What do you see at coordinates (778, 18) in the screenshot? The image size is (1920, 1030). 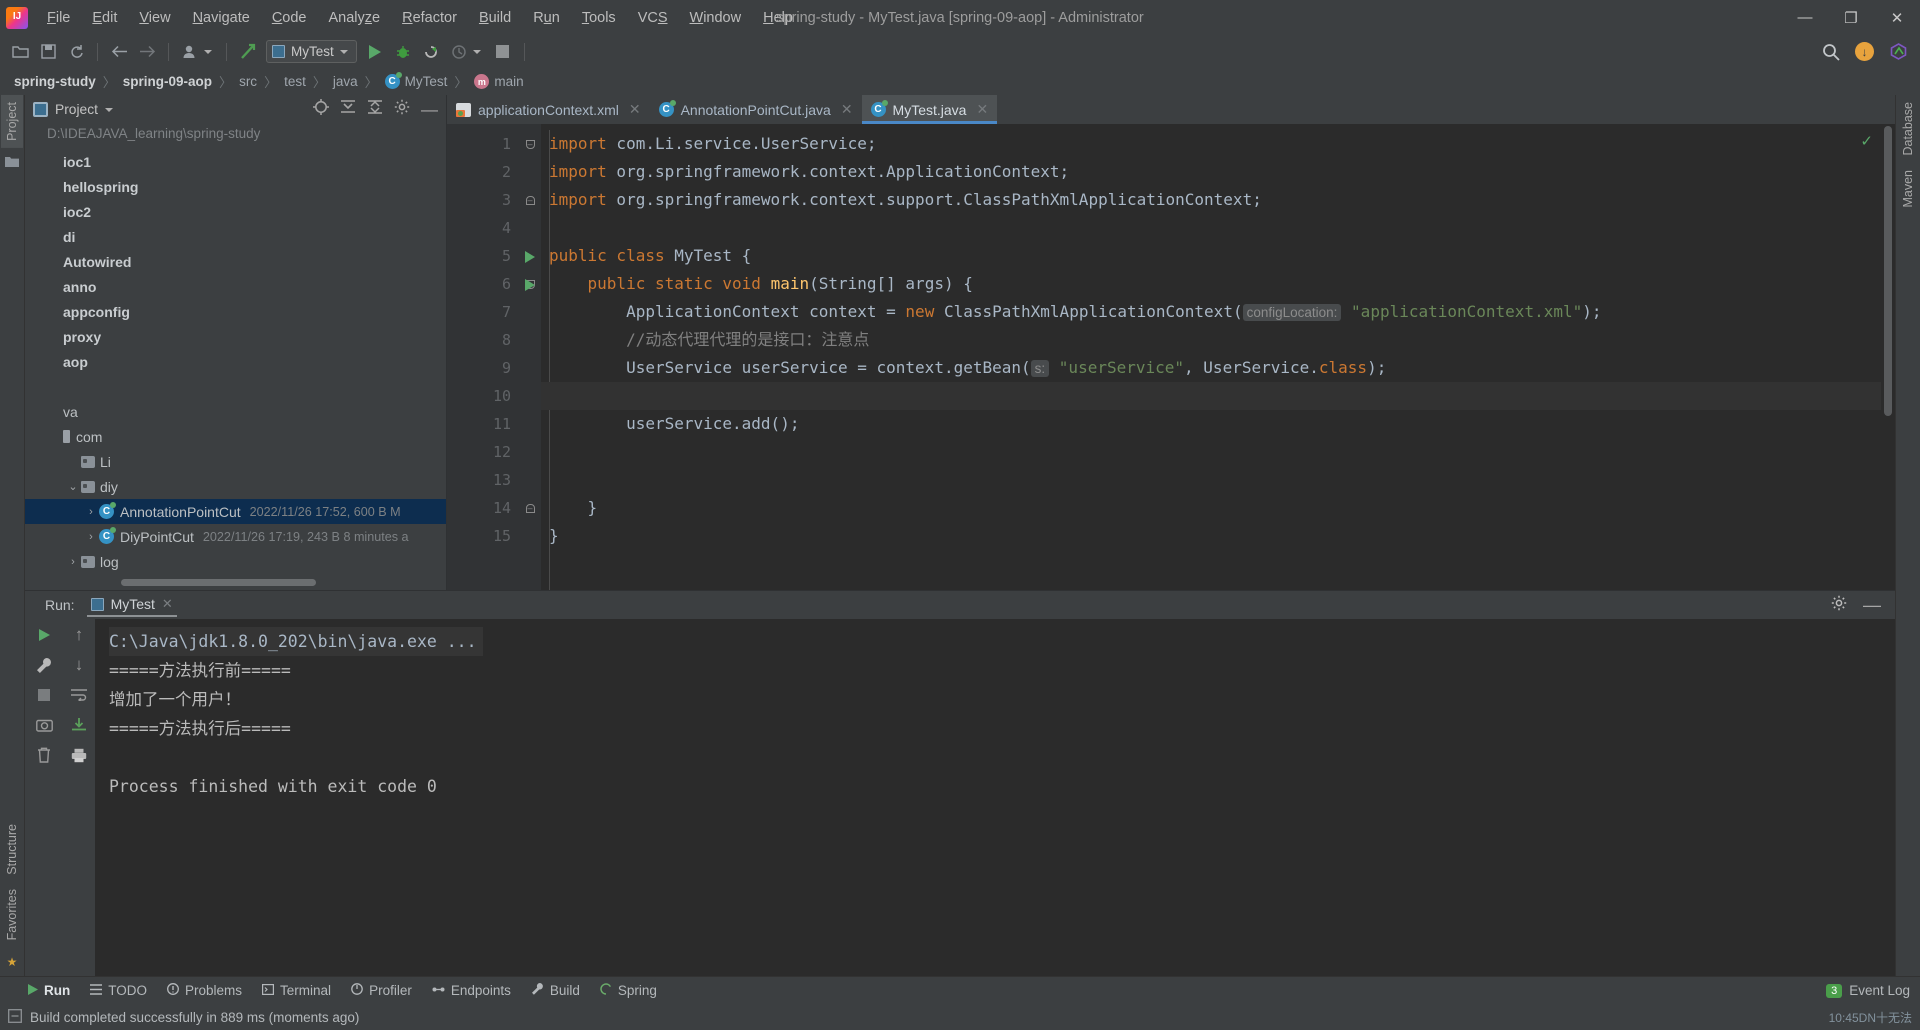 I see `menu-help: Help` at bounding box center [778, 18].